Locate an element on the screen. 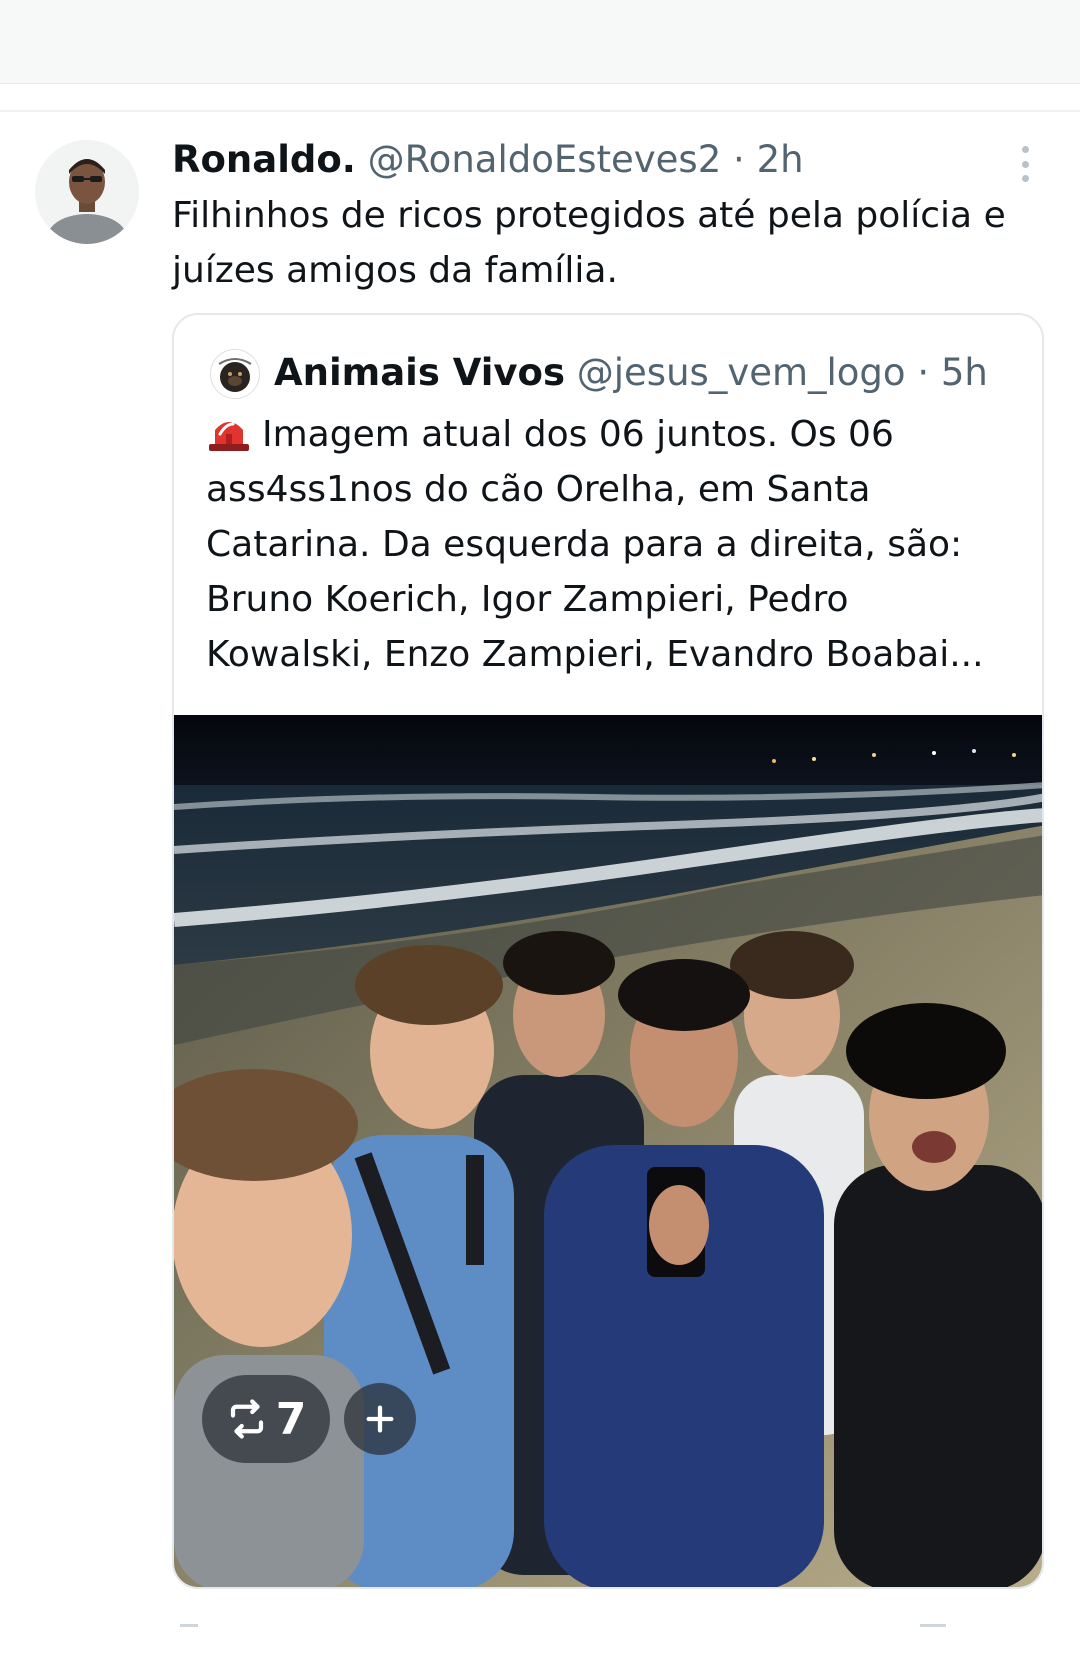 This screenshot has width=1080, height=1673. quoted-tweet-header: Animais Vivos @jesus_vem_logo · 5h is located at coordinates (631, 373).